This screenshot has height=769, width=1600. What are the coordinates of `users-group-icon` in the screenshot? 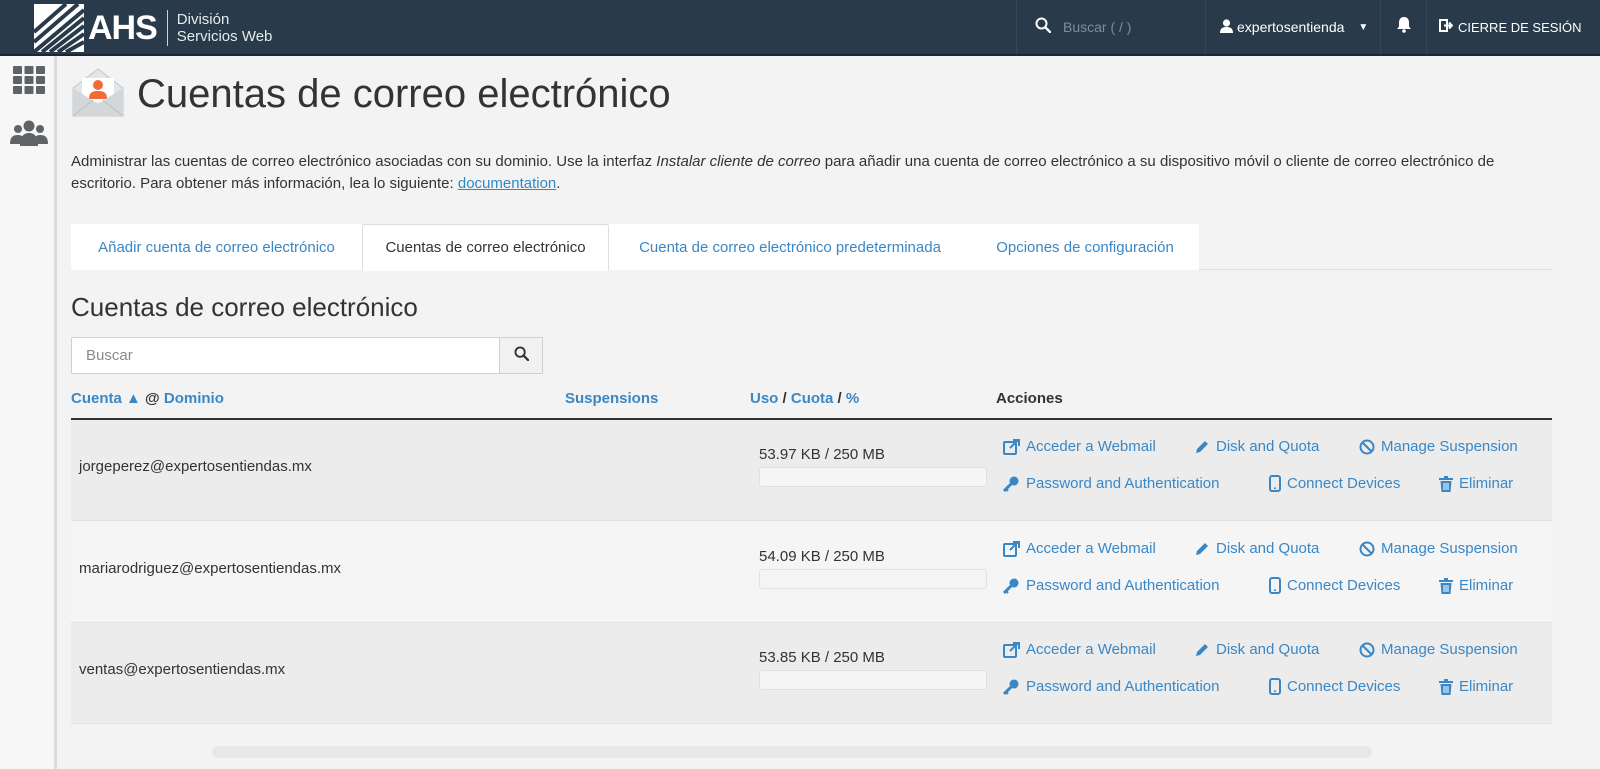 It's located at (28, 135).